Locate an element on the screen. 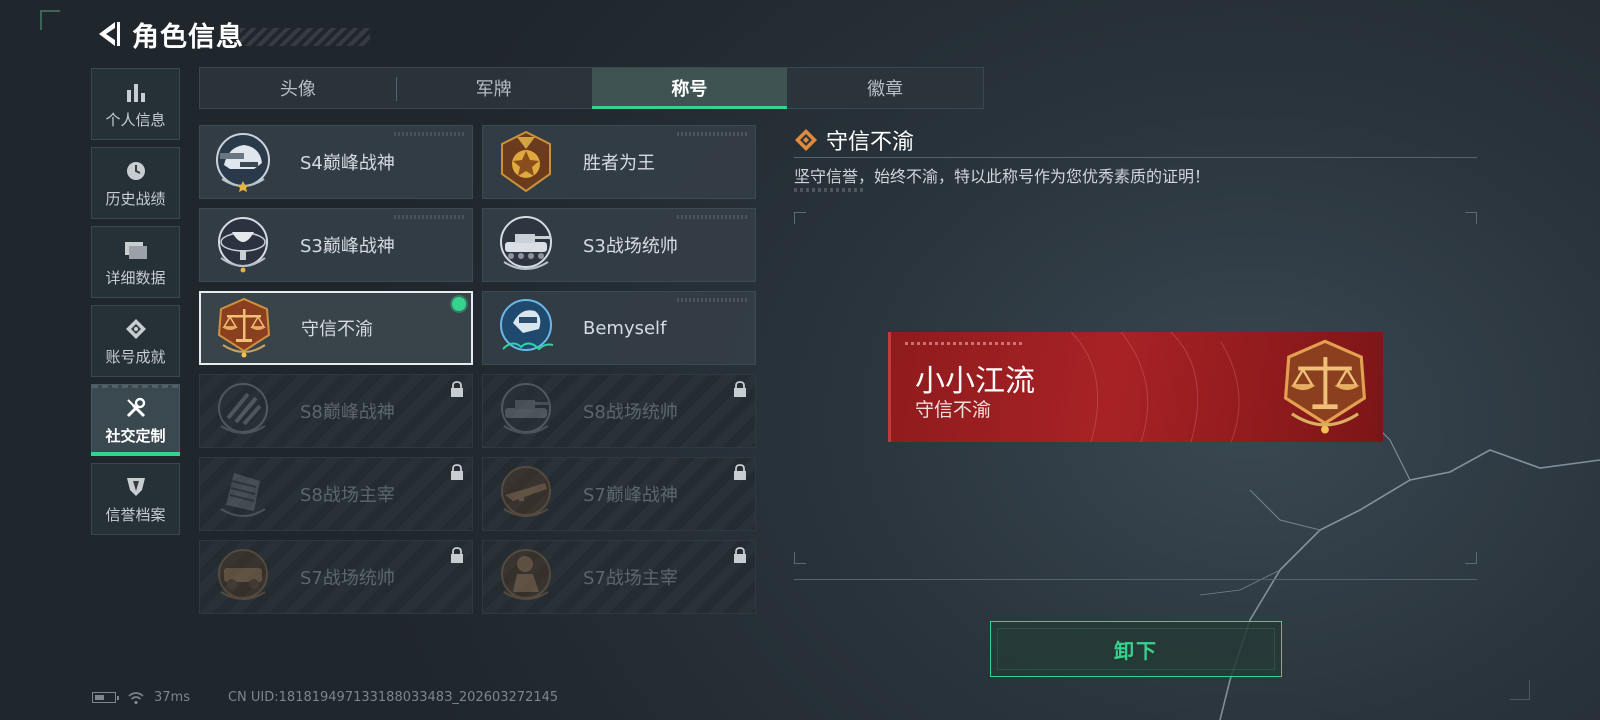 The width and height of the screenshot is (1600, 720). bar-chart-icon is located at coordinates (136, 92).